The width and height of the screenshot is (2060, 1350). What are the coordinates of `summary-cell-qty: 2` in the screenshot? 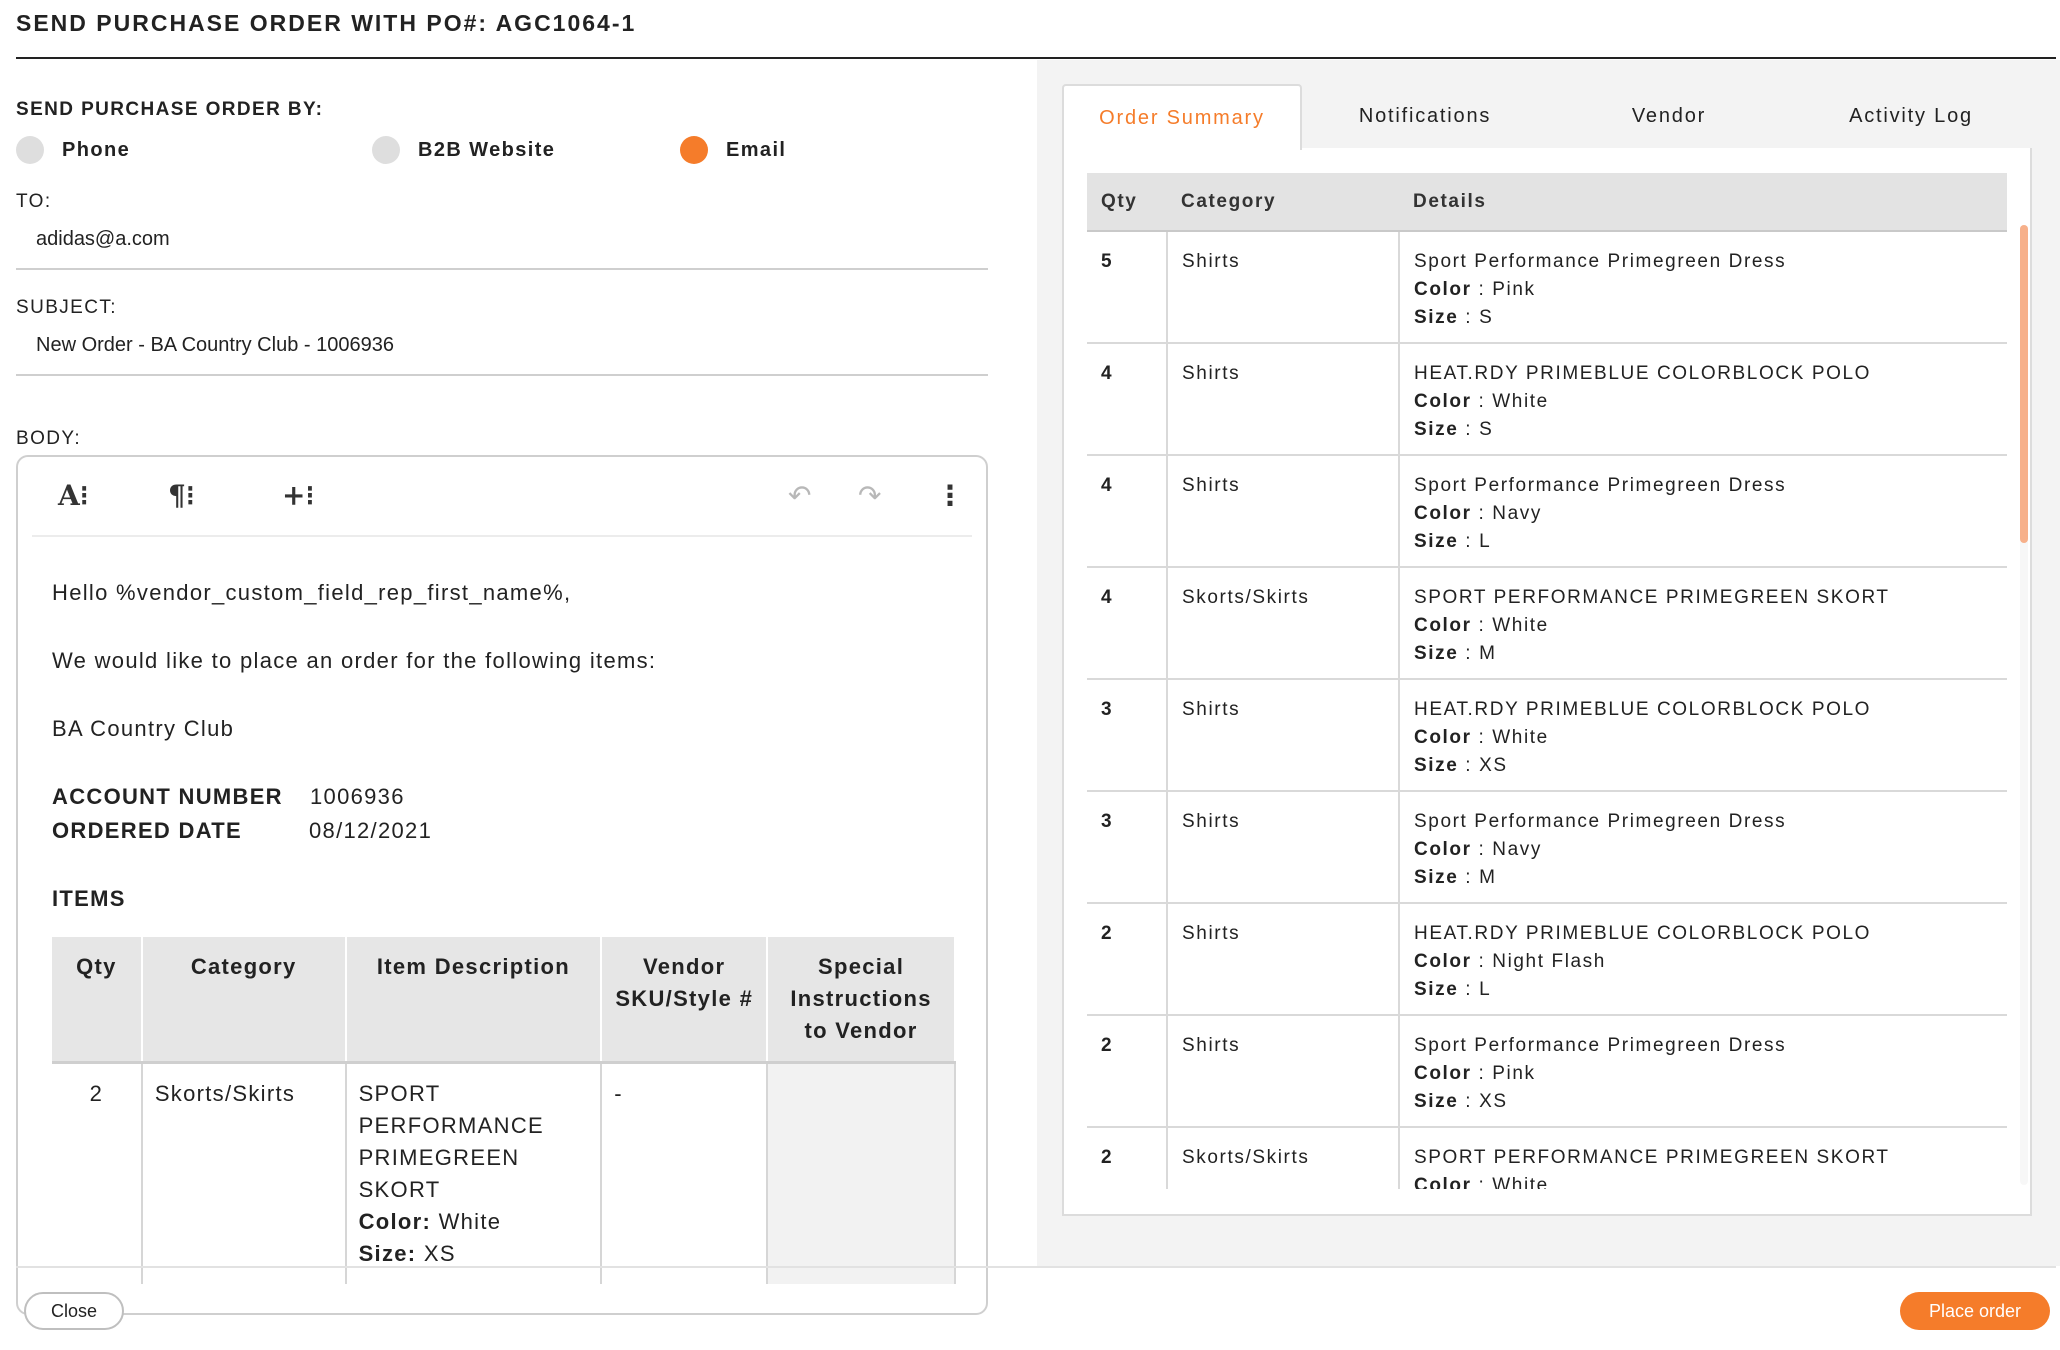 It's located at (1127, 1071).